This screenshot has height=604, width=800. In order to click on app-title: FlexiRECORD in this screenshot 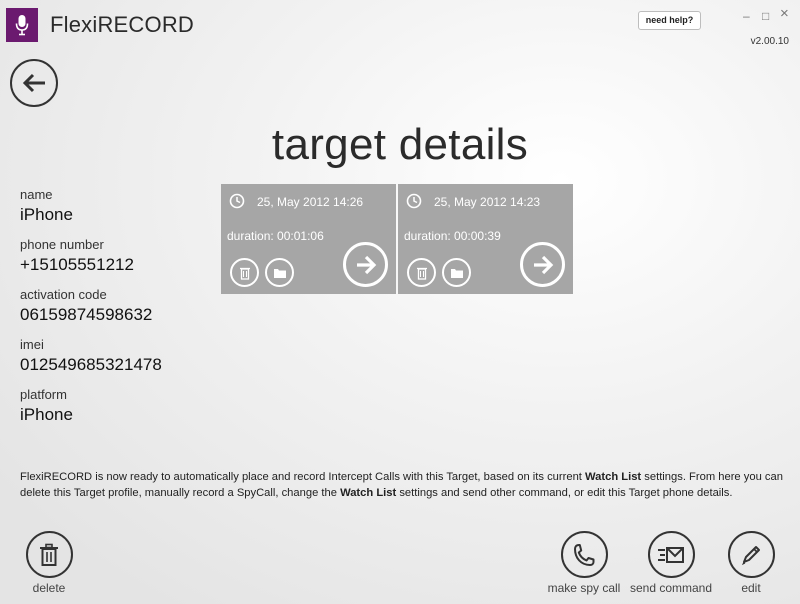, I will do `click(122, 25)`.